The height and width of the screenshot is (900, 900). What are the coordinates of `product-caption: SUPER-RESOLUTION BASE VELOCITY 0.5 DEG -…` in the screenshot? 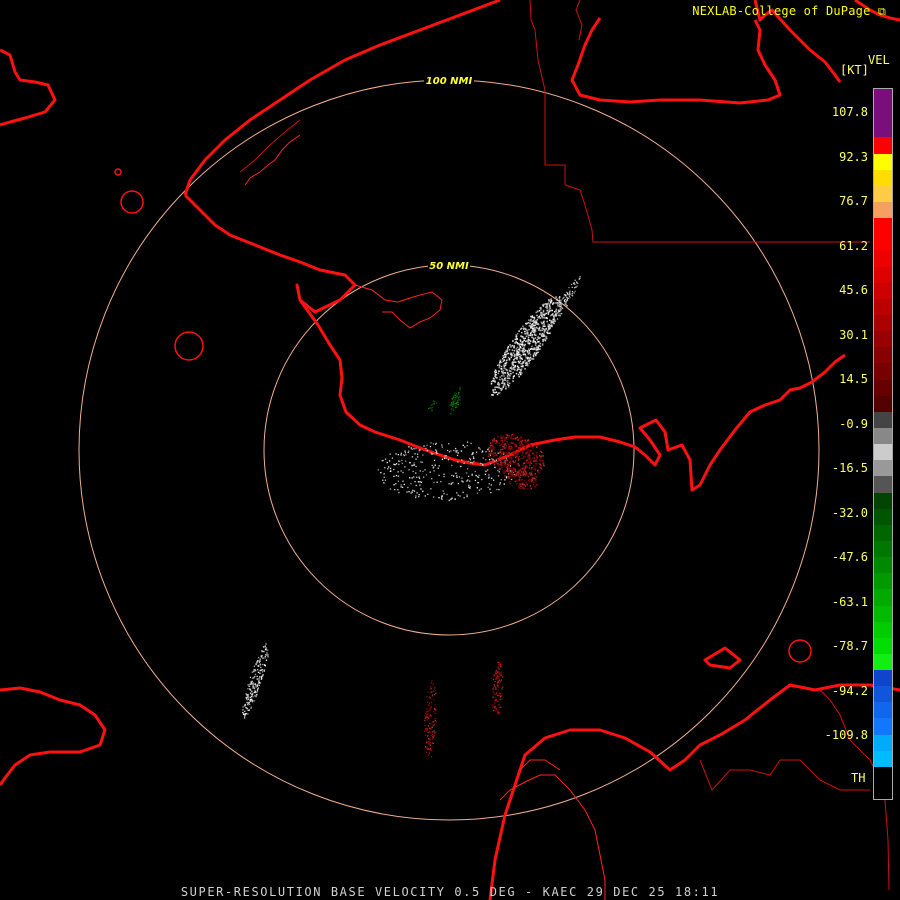 It's located at (450, 892).